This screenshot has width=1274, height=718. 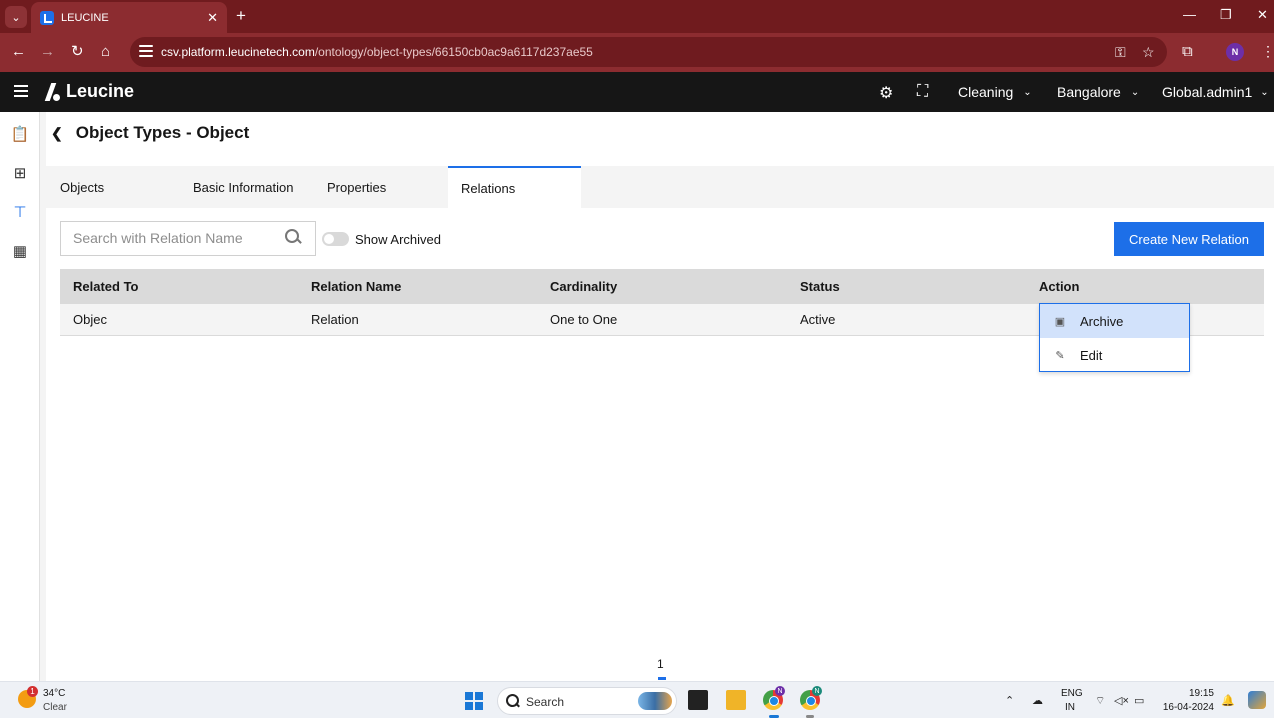 What do you see at coordinates (85, 17) in the screenshot?
I see `browser-tab-title: LEUCINE` at bounding box center [85, 17].